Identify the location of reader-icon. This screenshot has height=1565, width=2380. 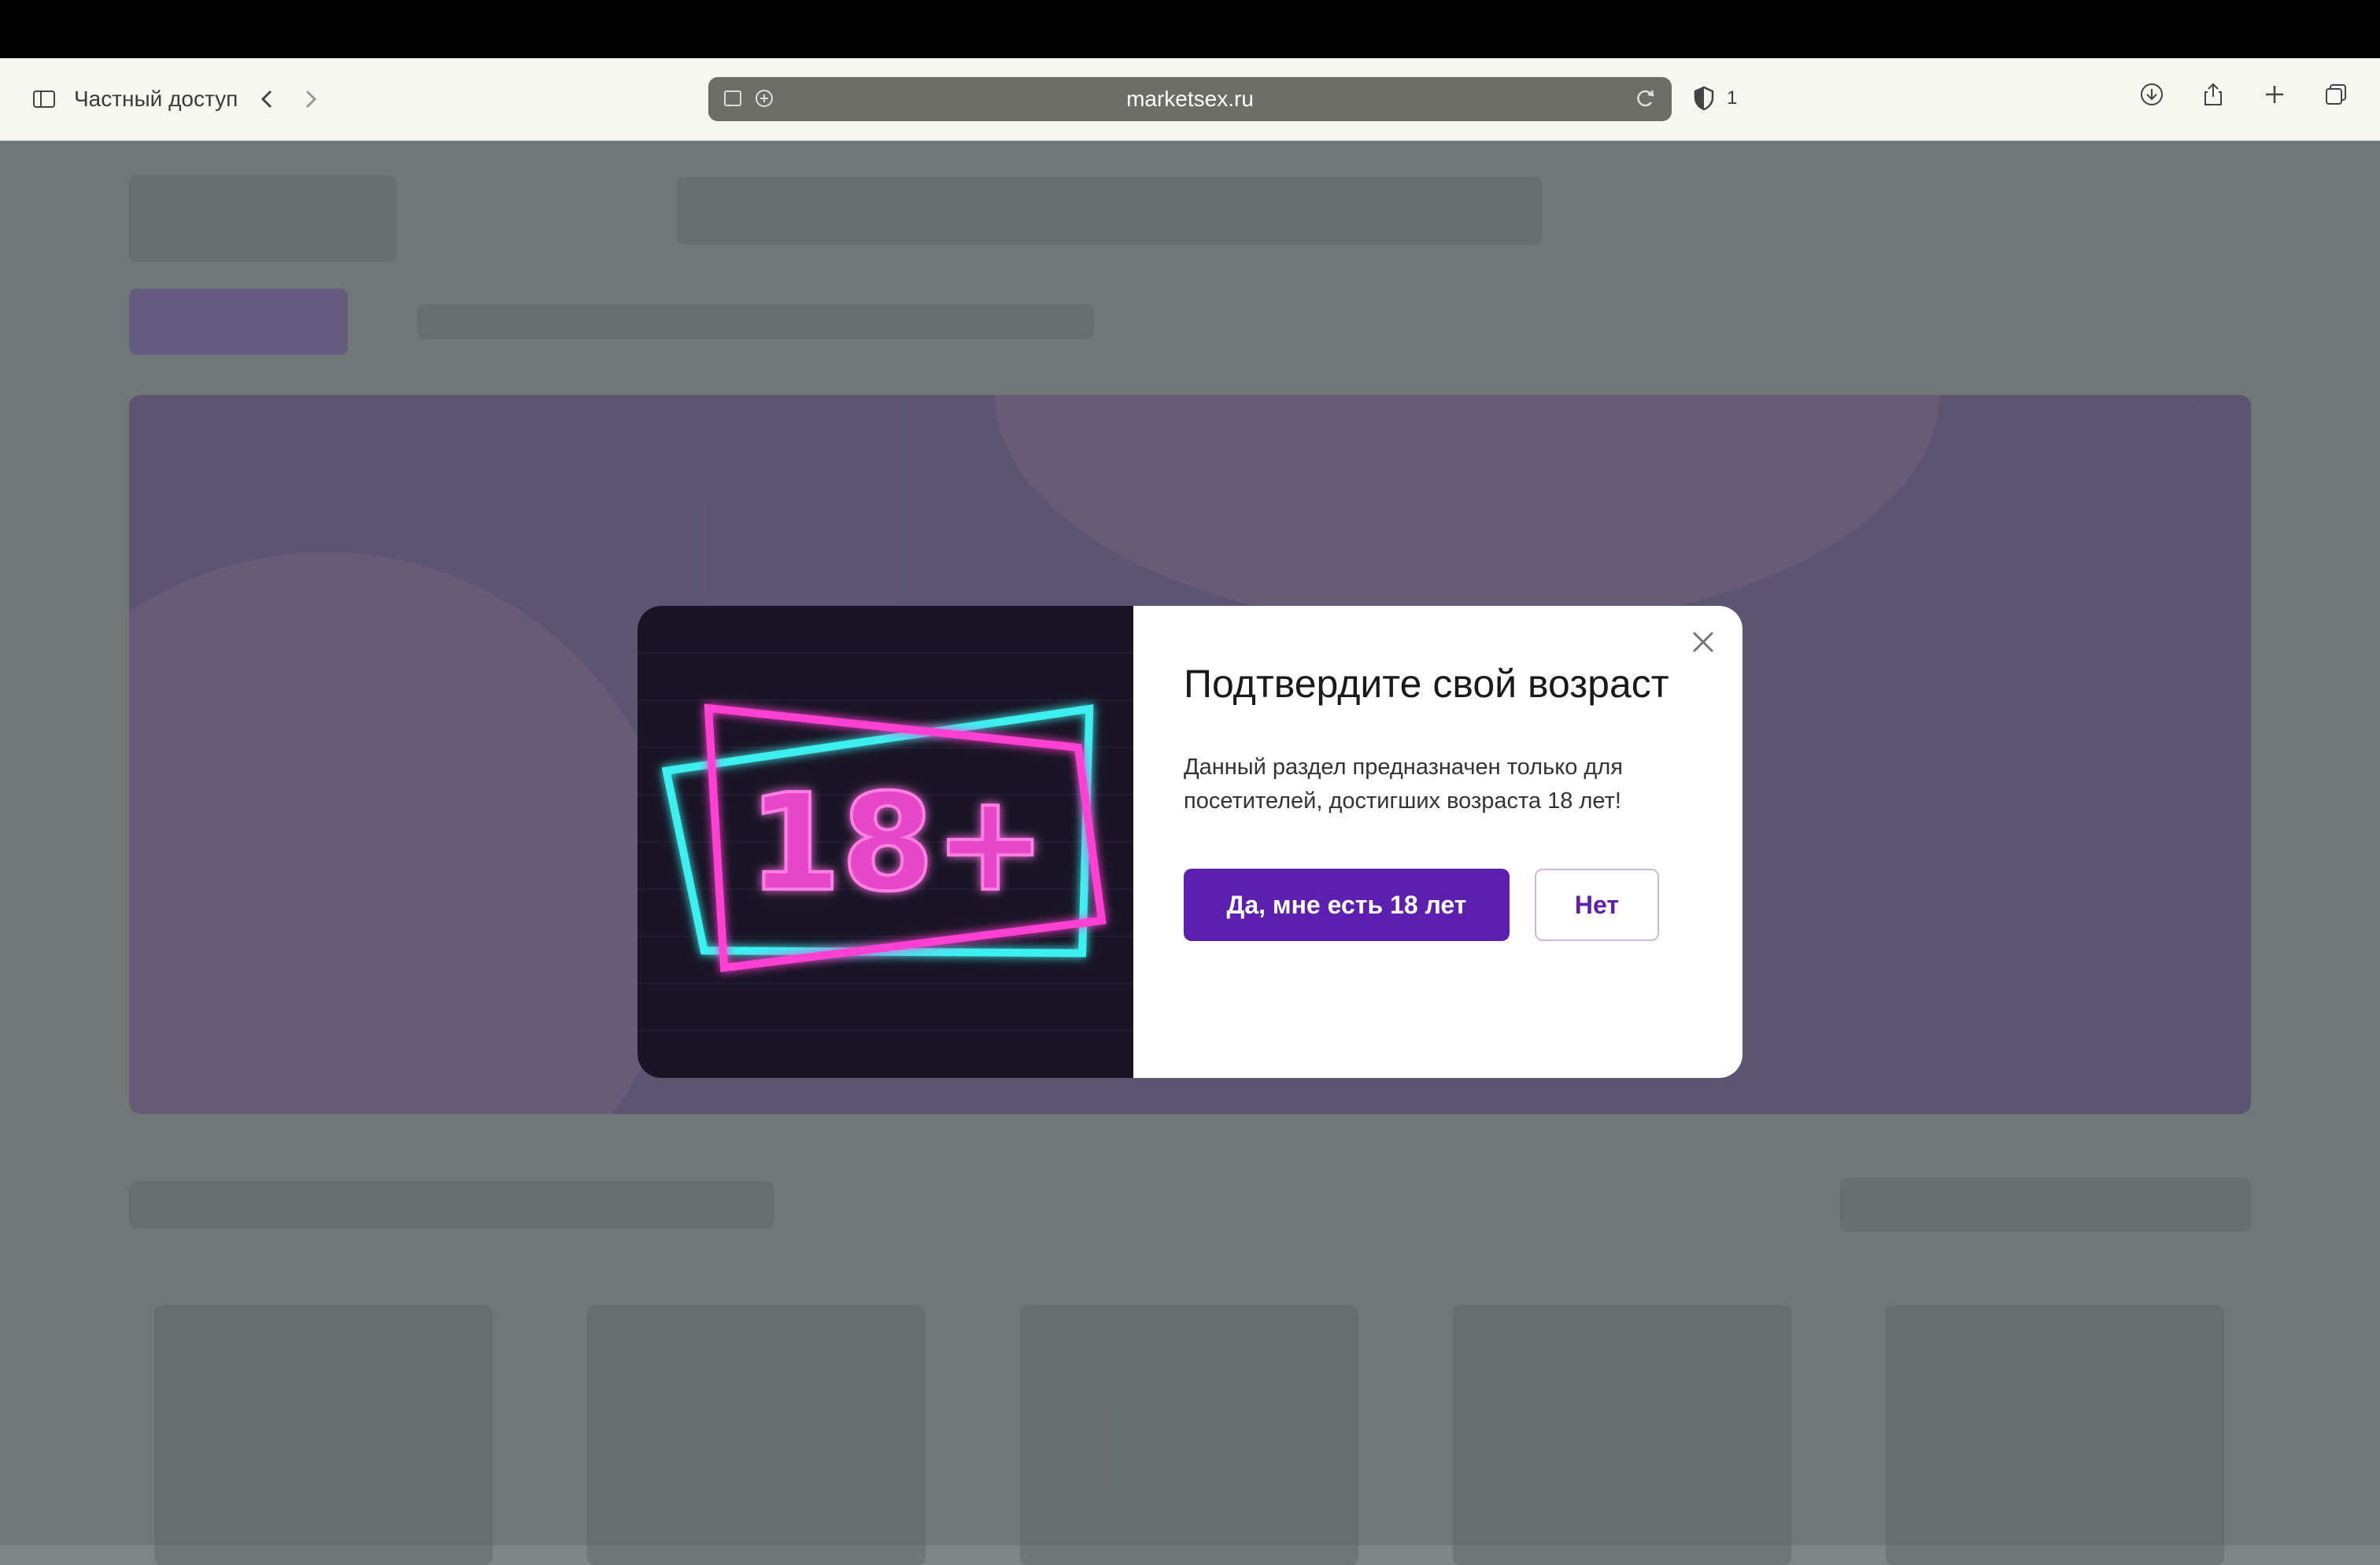
(732, 98).